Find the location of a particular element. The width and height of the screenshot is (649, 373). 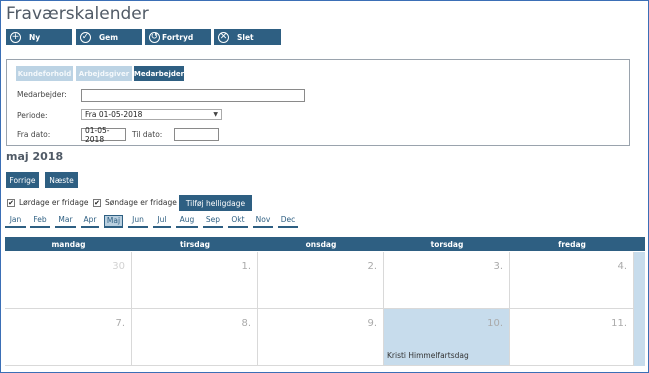

weekday-torsdag: torsdag is located at coordinates (447, 244).